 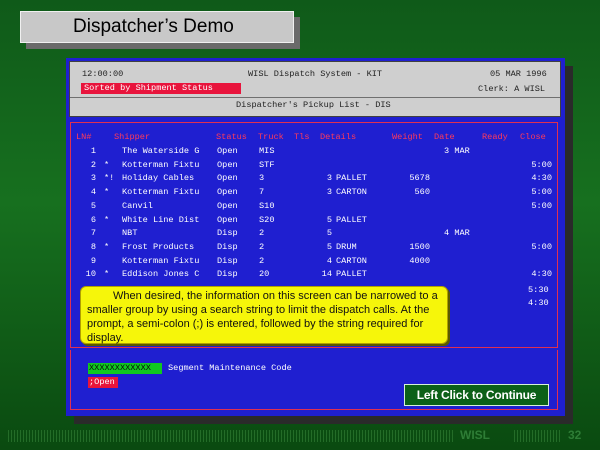 What do you see at coordinates (93, 178) in the screenshot?
I see `cell-ln: 3` at bounding box center [93, 178].